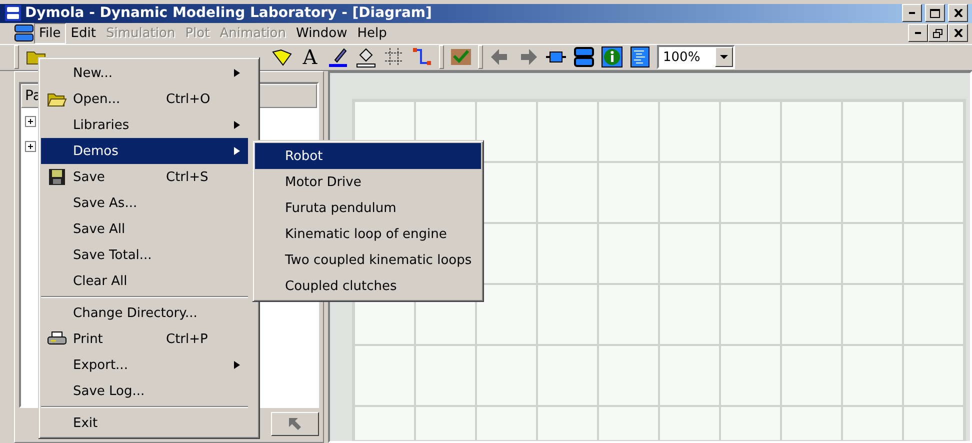 The image size is (972, 443). I want to click on menu-item: Coupled clutches, so click(368, 286).